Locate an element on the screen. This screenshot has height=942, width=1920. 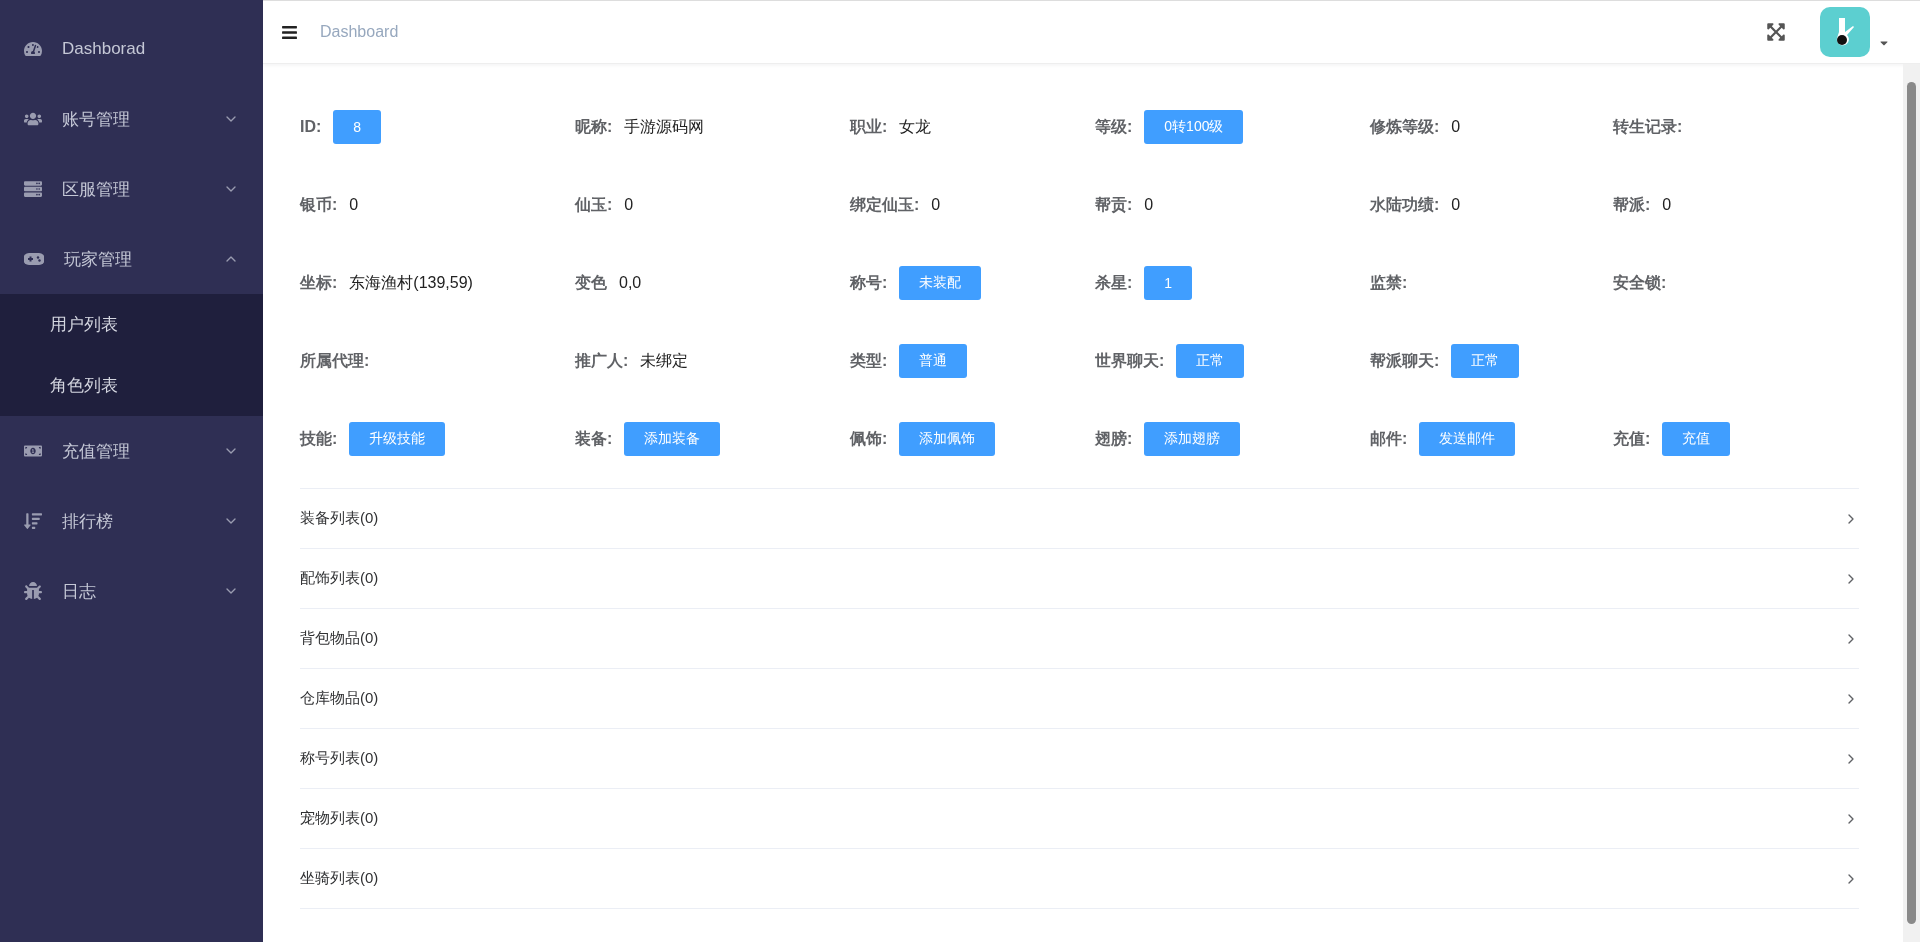
sidebar-item: 账号管理 is located at coordinates (131, 119).